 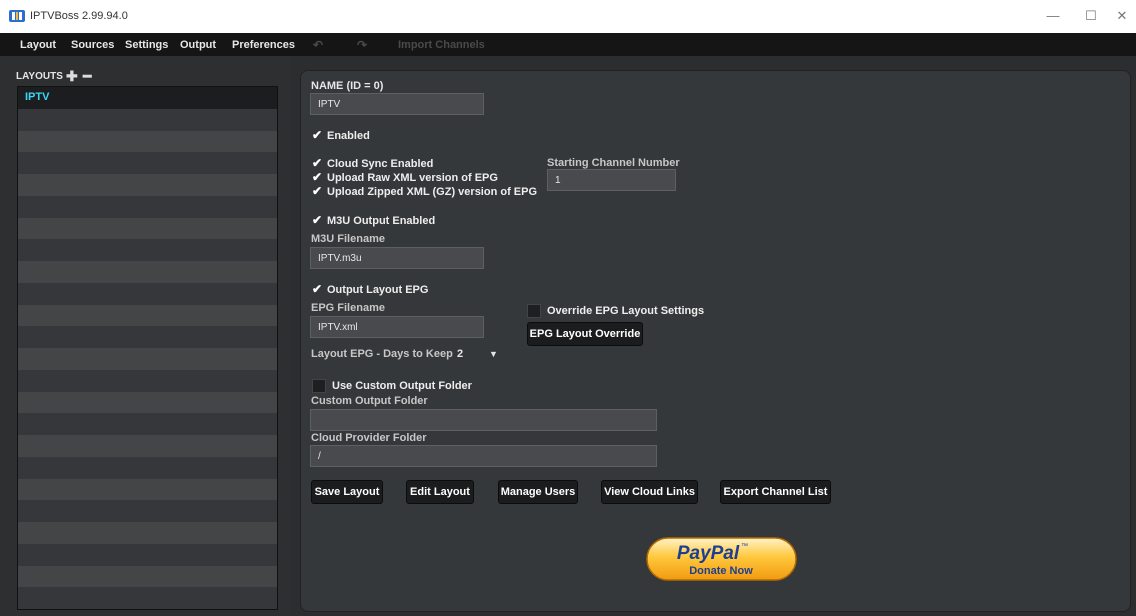 What do you see at coordinates (318, 45) in the screenshot?
I see `undo-icon: ↶` at bounding box center [318, 45].